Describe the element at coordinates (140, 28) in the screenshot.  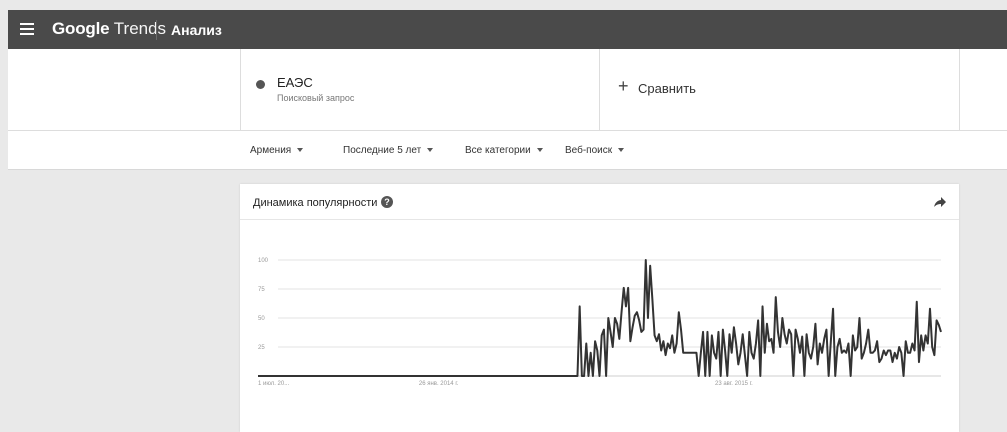
I see `logo-product: Trends` at that location.